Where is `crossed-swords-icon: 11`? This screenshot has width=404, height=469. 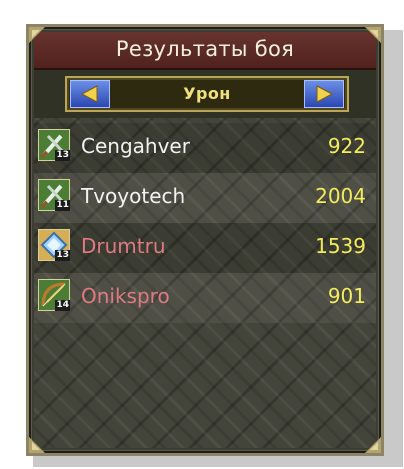 crossed-swords-icon: 11 is located at coordinates (54, 195).